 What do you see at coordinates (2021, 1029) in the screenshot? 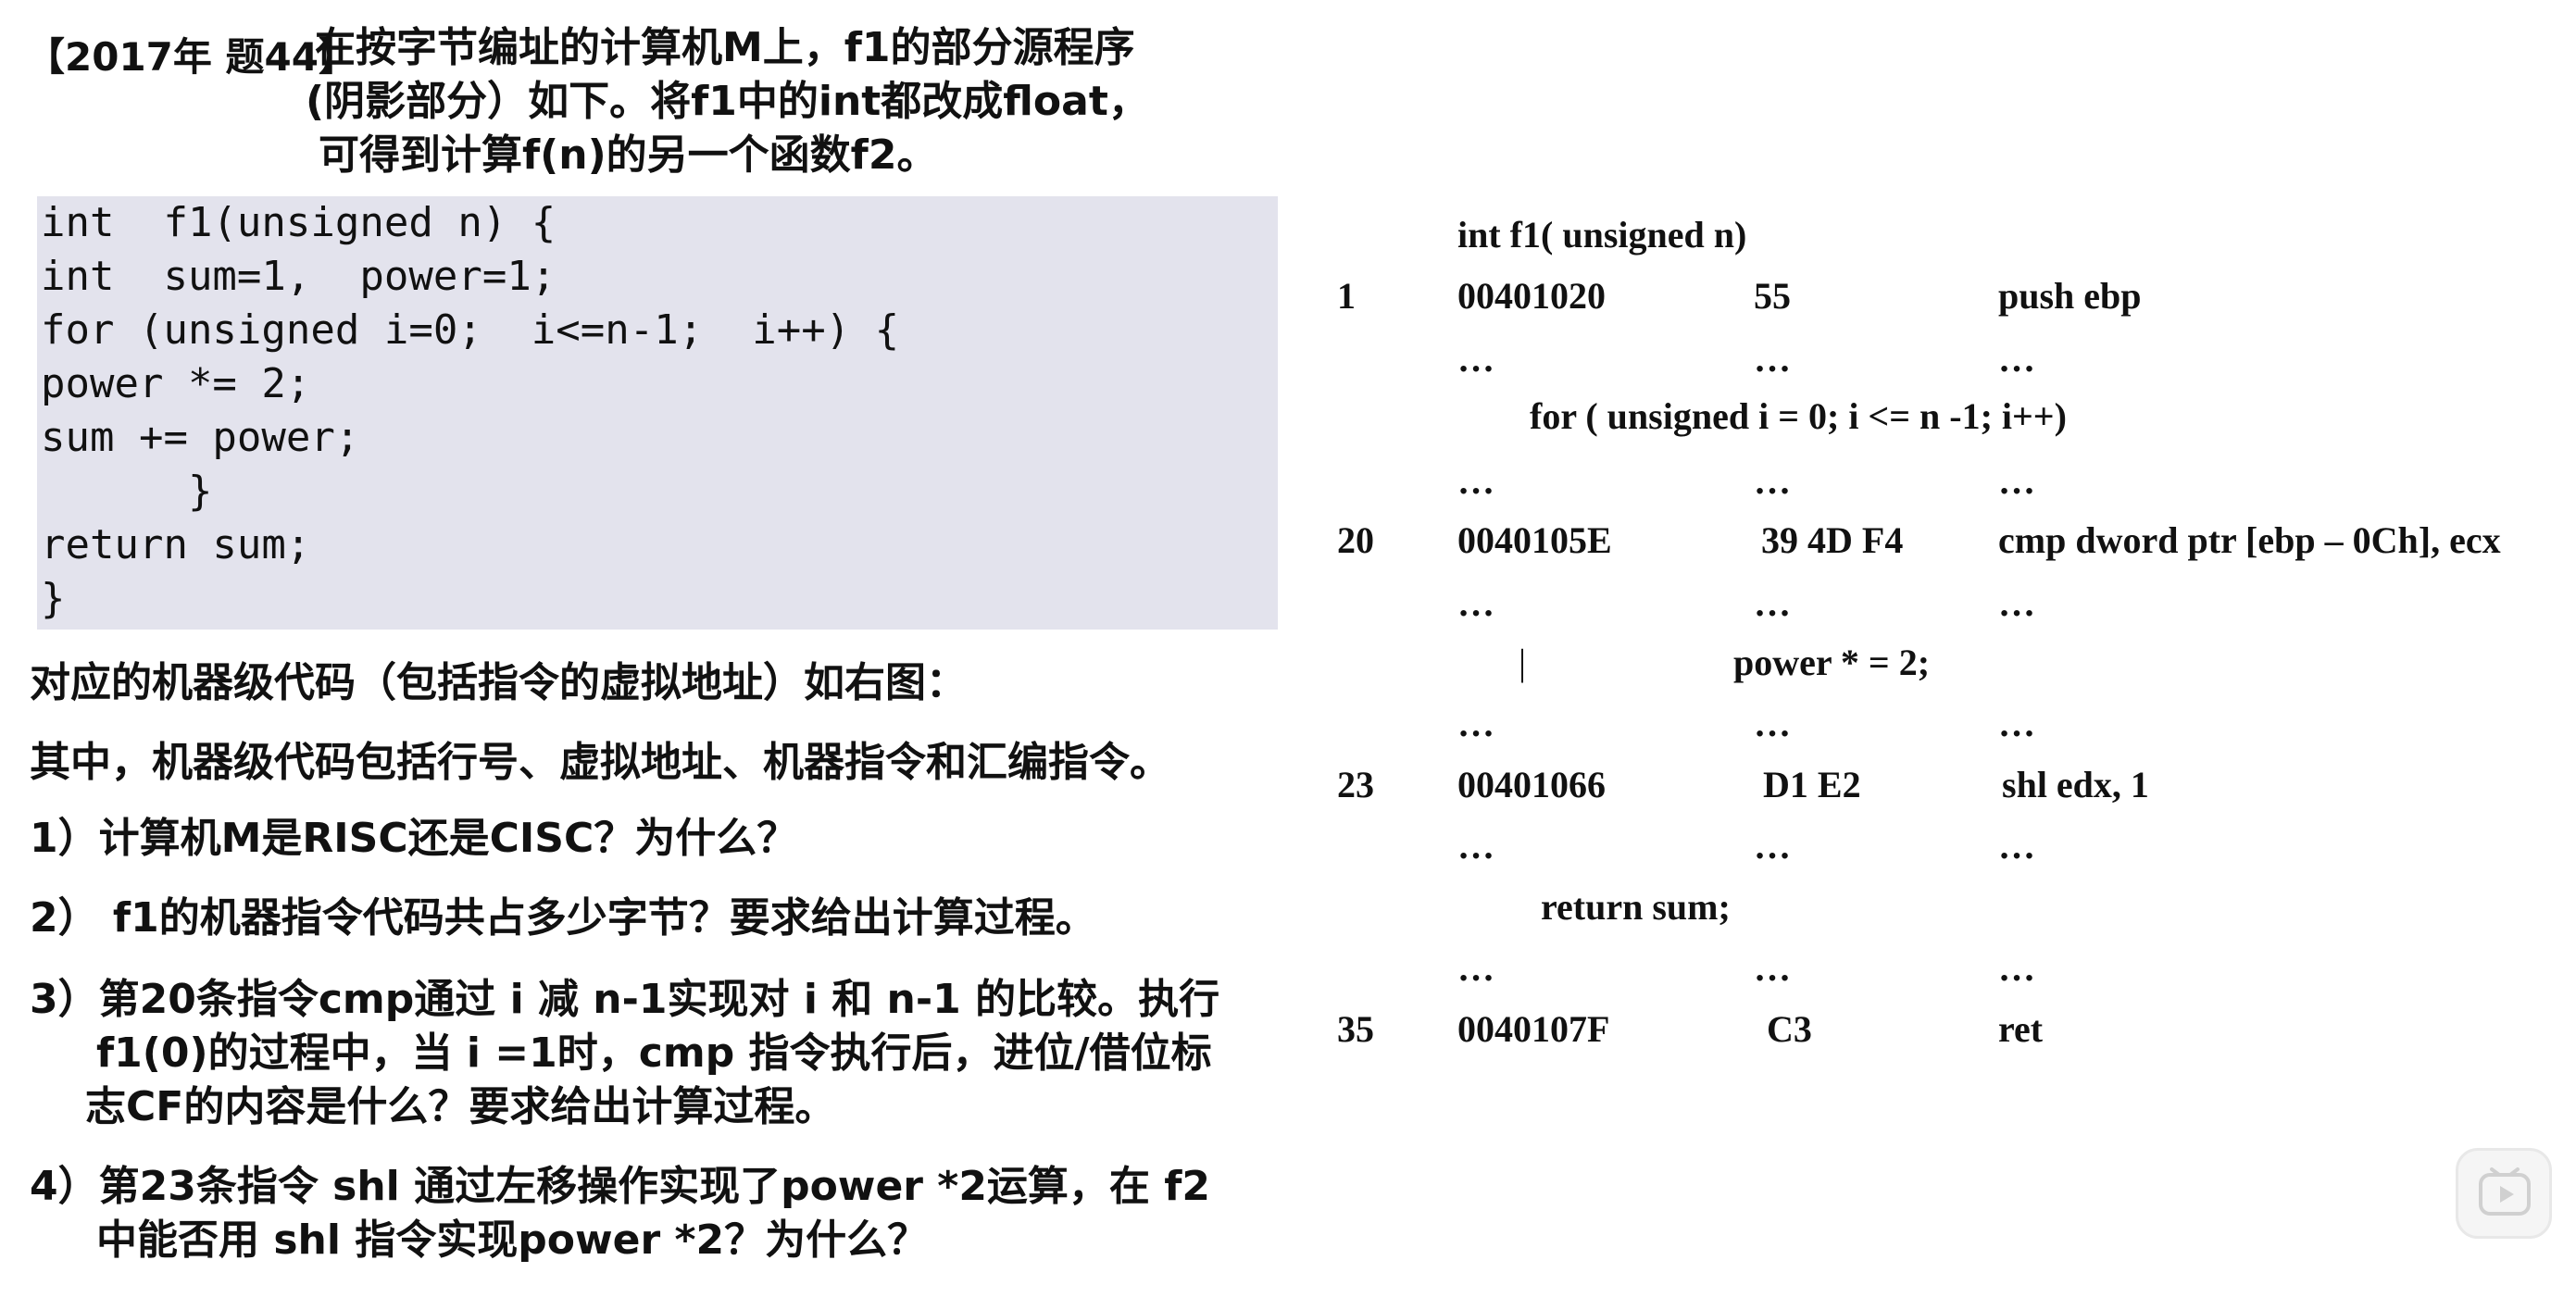
I see `asm-instruction: ret` at bounding box center [2021, 1029].